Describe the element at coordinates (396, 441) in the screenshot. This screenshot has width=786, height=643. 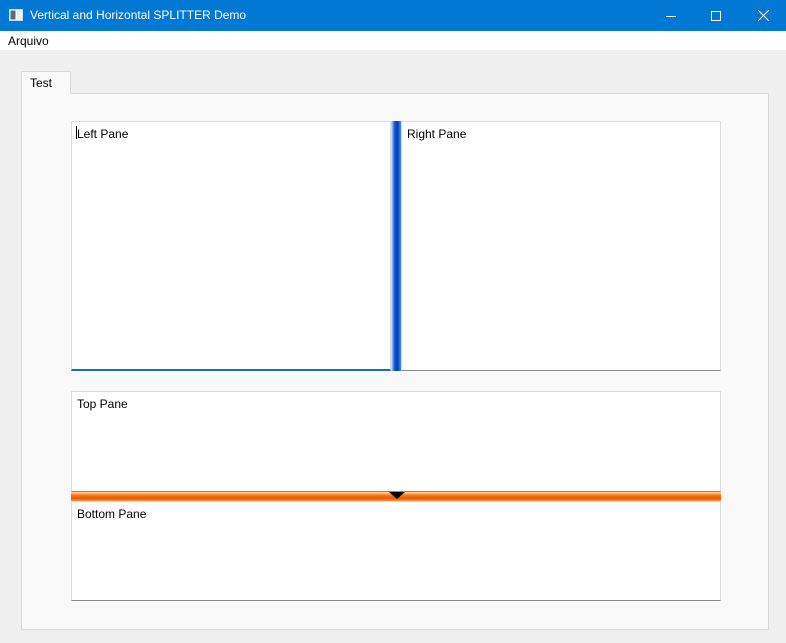
I see `top-pane: Top Pane` at that location.